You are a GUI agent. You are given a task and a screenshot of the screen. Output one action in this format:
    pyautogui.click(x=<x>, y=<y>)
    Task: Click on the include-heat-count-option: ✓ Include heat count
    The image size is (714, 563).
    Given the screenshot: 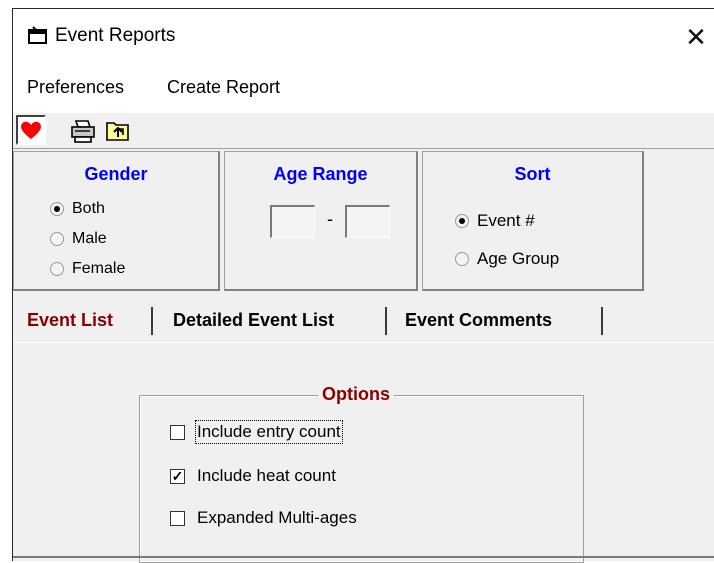 What is the action you would take?
    pyautogui.click(x=253, y=476)
    